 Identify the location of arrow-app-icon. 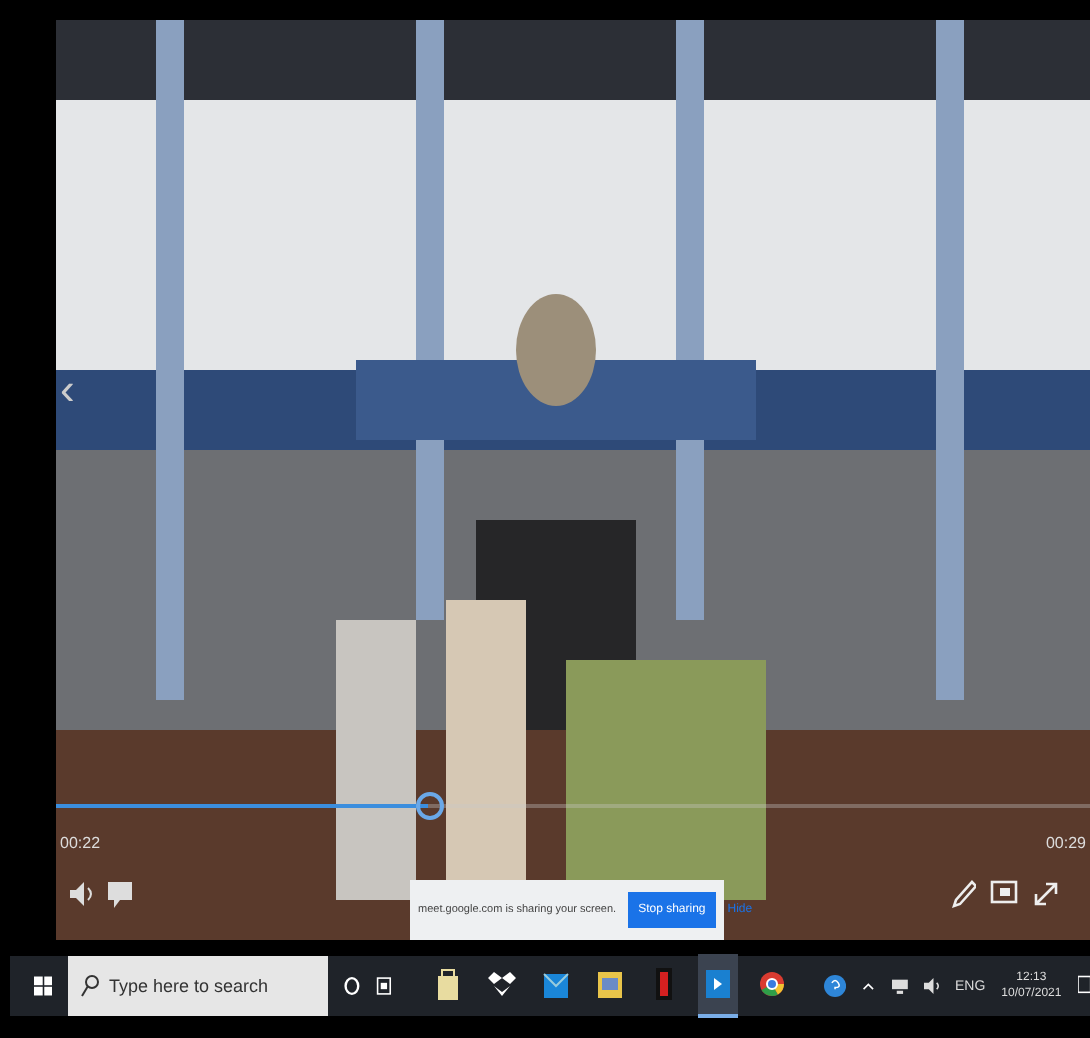
(718, 986).